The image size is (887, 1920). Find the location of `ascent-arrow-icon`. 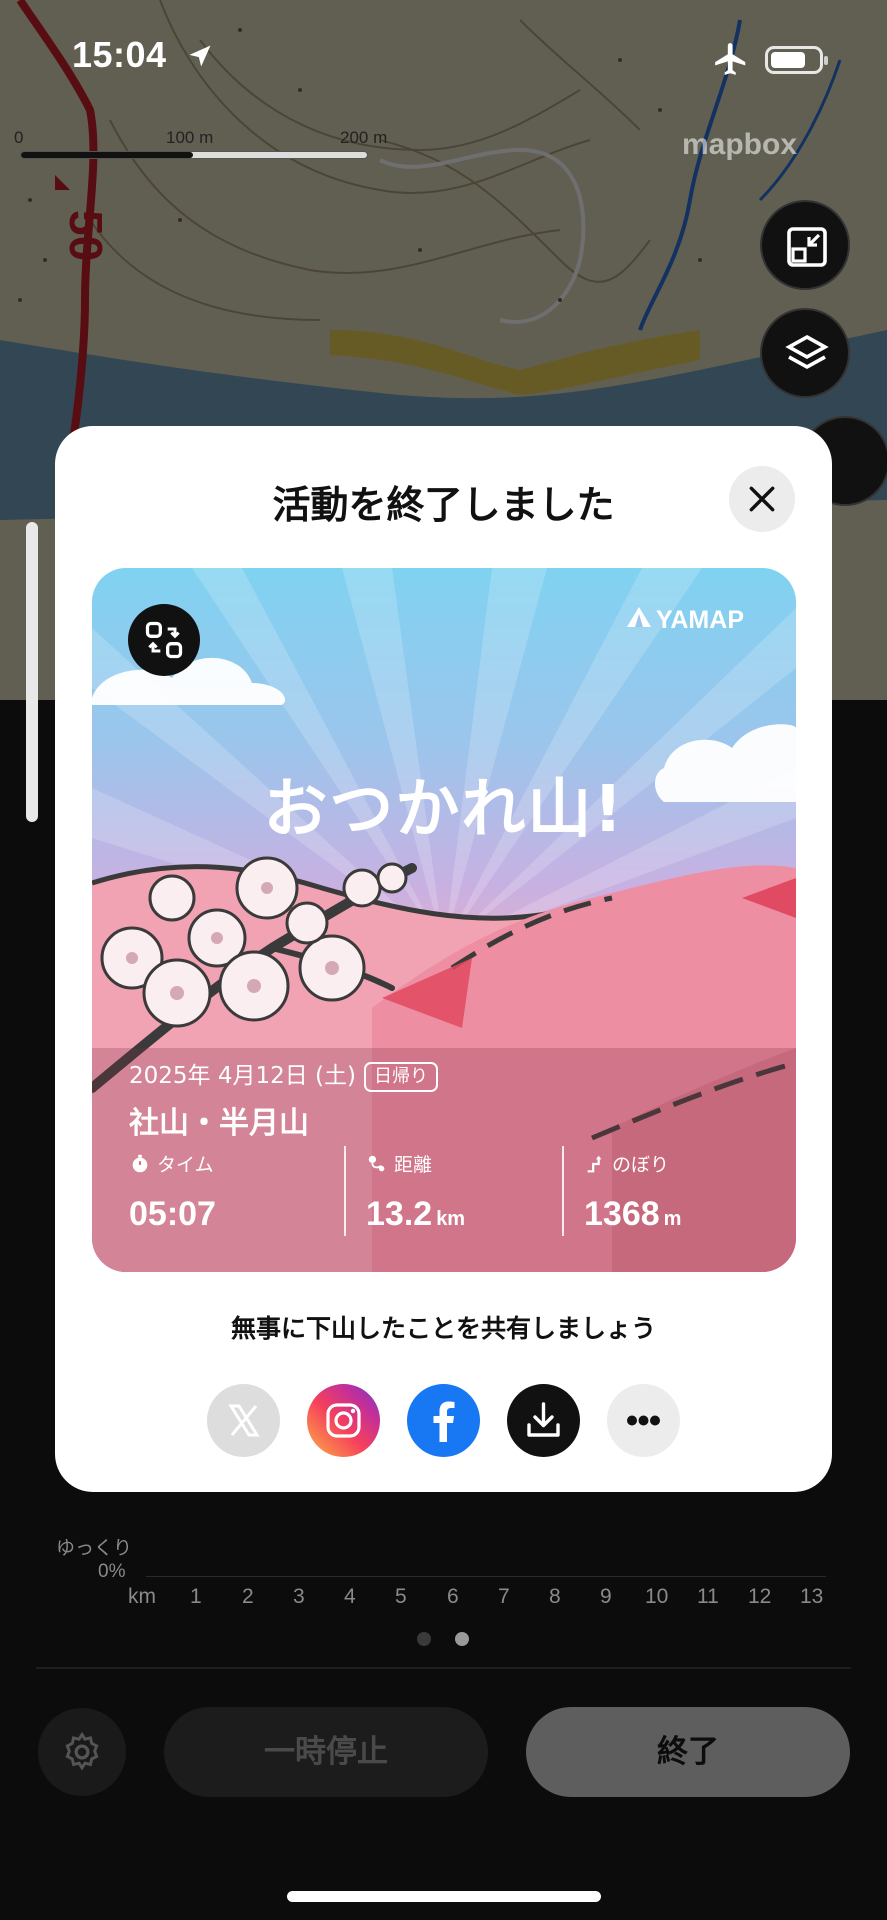

ascent-arrow-icon is located at coordinates (594, 1163).